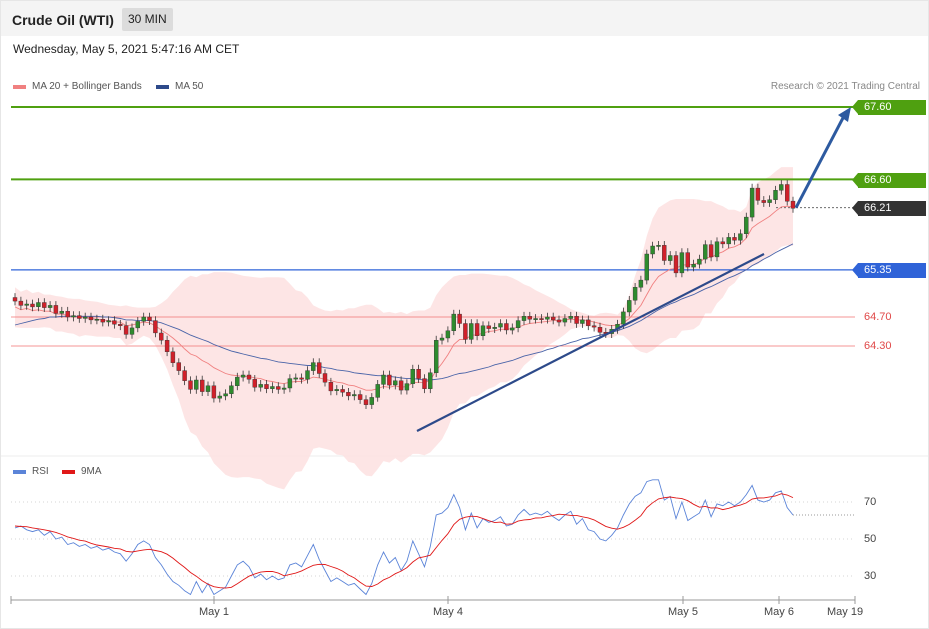  What do you see at coordinates (433, 600) in the screenshot?
I see `x-axis` at bounding box center [433, 600].